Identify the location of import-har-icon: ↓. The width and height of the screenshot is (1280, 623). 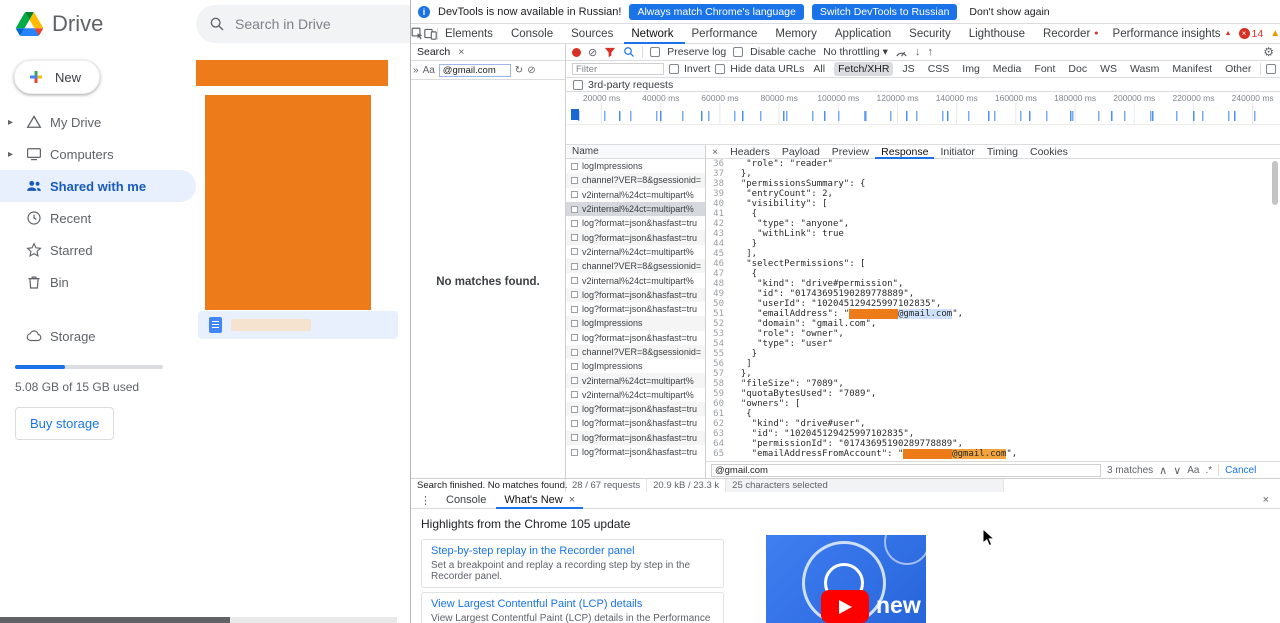
(918, 52).